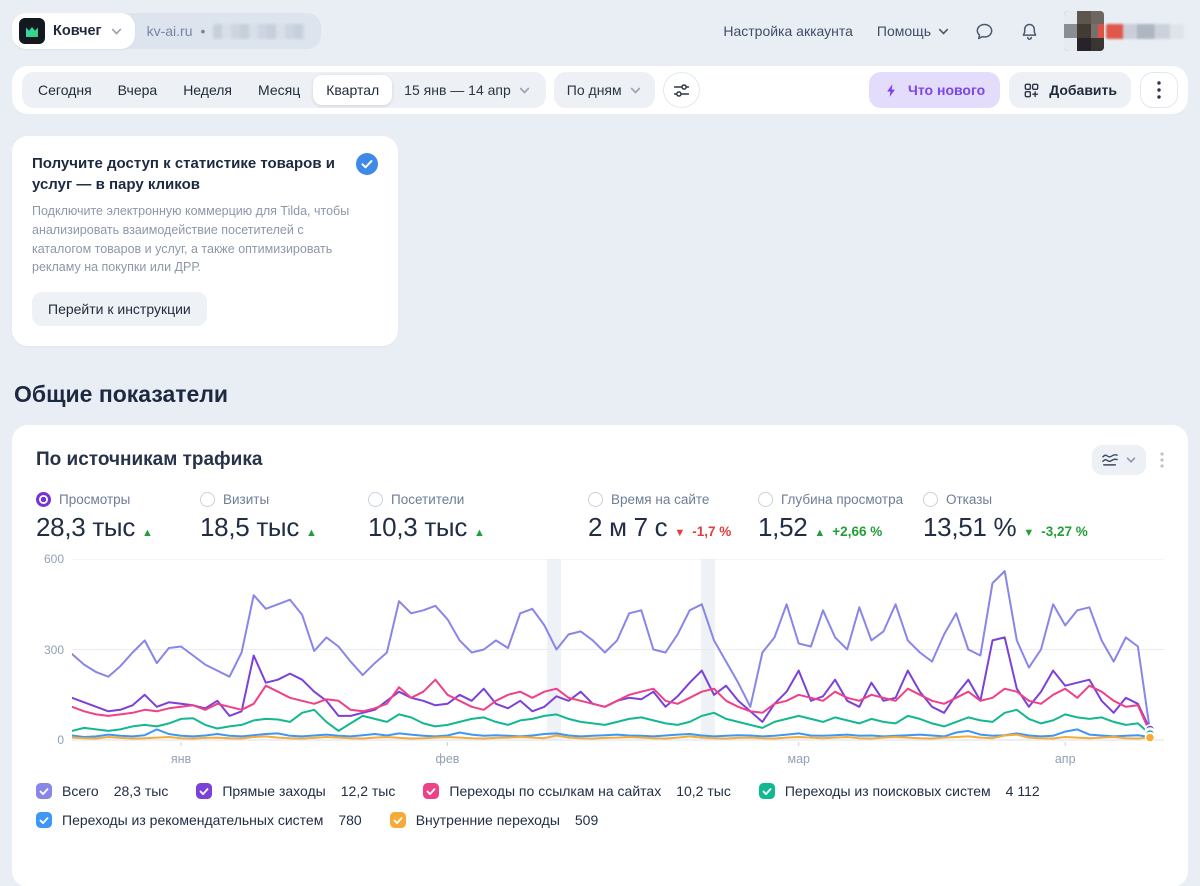 The width and height of the screenshot is (1200, 886). Describe the element at coordinates (703, 791) in the screenshot. I see `legend-value: 10,2 тыс` at that location.